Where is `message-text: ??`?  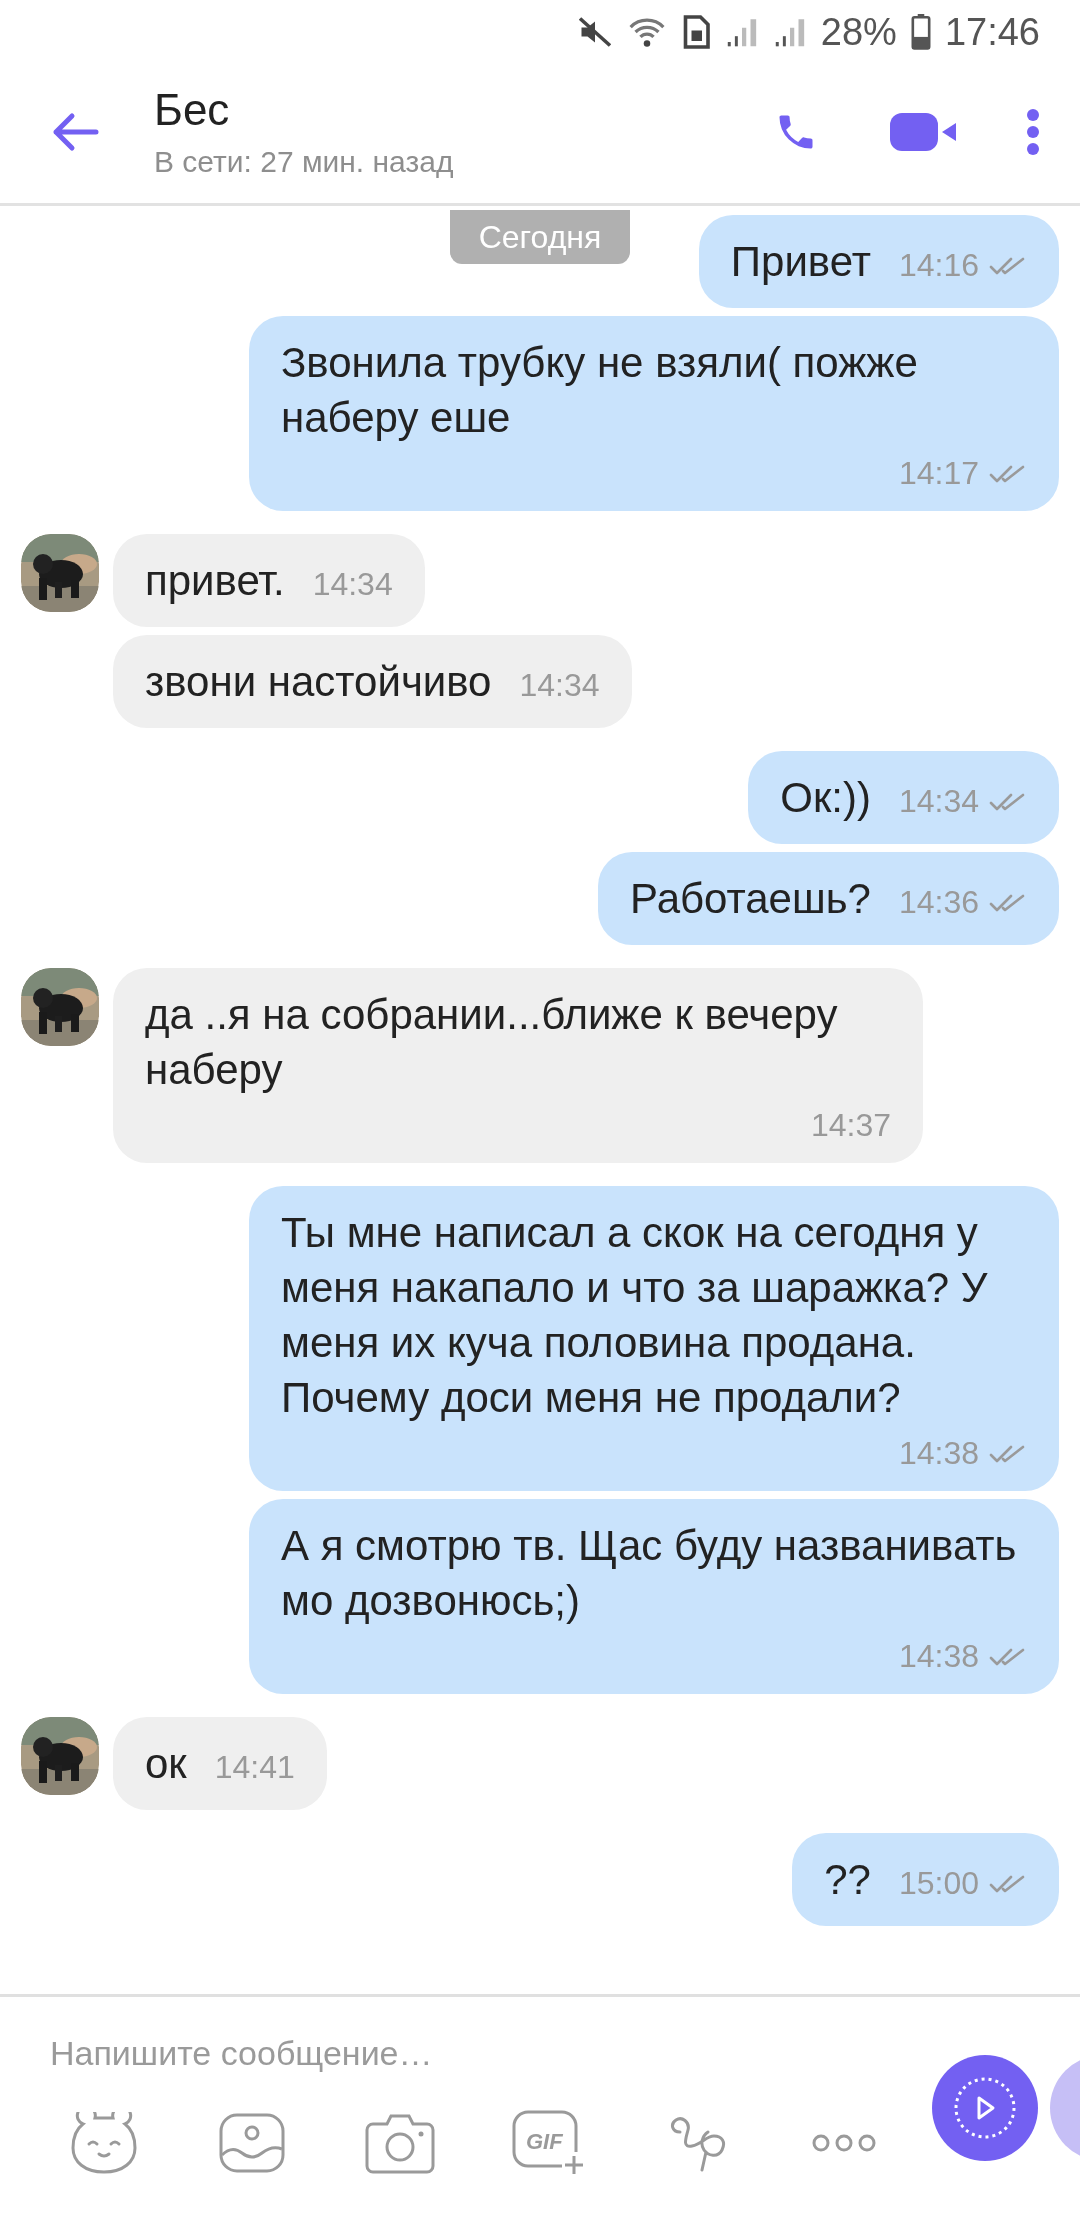 message-text: ?? is located at coordinates (847, 1880).